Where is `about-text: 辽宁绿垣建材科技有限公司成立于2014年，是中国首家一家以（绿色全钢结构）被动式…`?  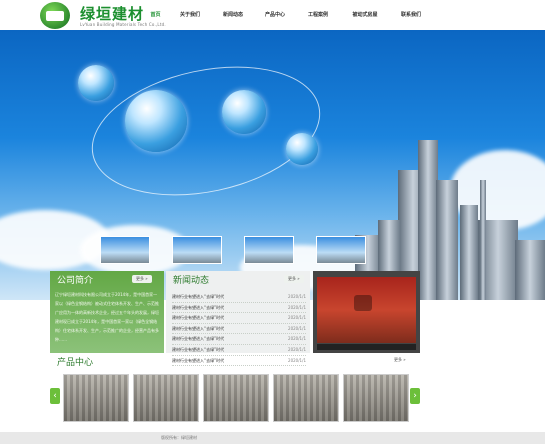
about-text: 辽宁绿垣建材科技有限公司成立于2014年，是中国首家一家以（绿色全钢结构）被动式… is located at coordinates (107, 317).